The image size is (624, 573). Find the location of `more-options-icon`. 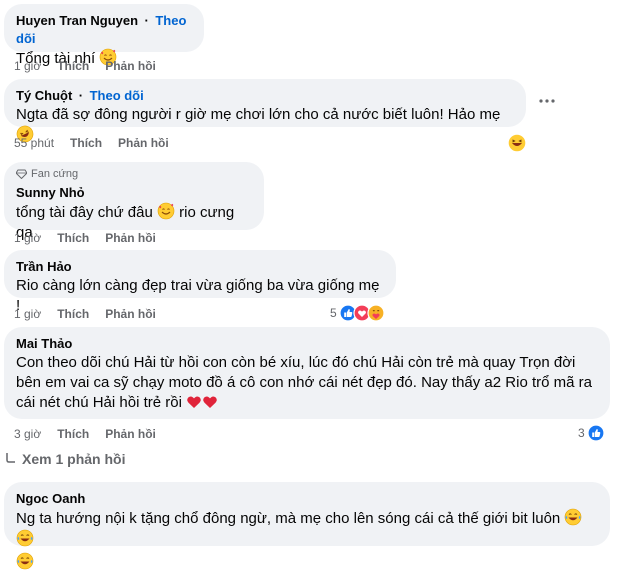

more-options-icon is located at coordinates (547, 101).